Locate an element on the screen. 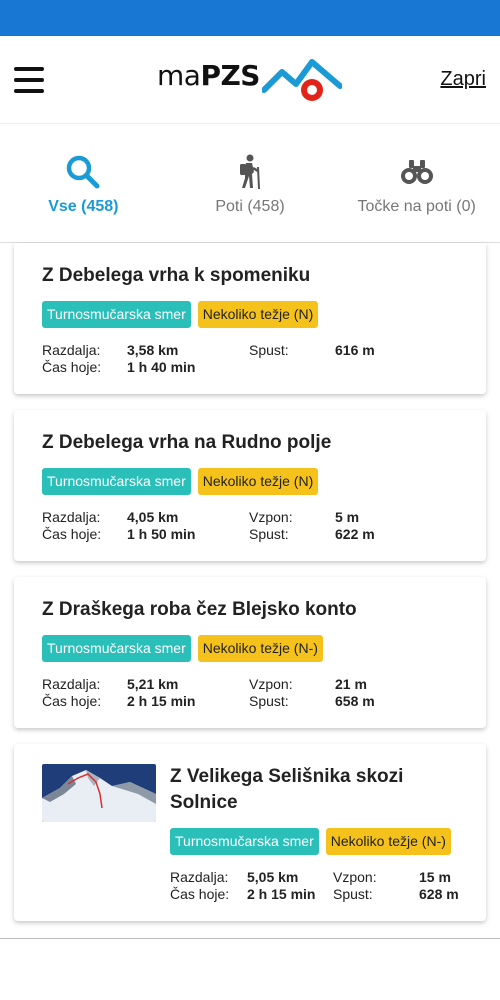 This screenshot has height=1000, width=500. tab-points: Točke na poti (0) is located at coordinates (416, 183).